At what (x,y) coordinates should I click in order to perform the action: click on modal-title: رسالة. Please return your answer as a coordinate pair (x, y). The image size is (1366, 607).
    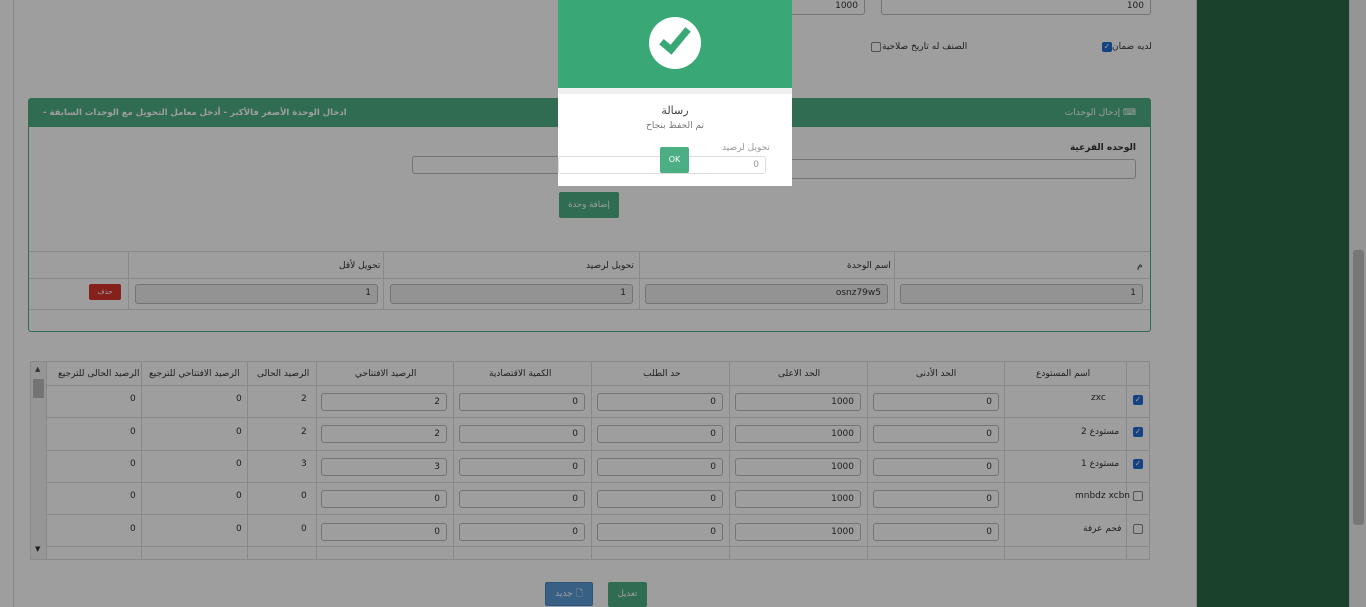
    Looking at the image, I should click on (675, 110).